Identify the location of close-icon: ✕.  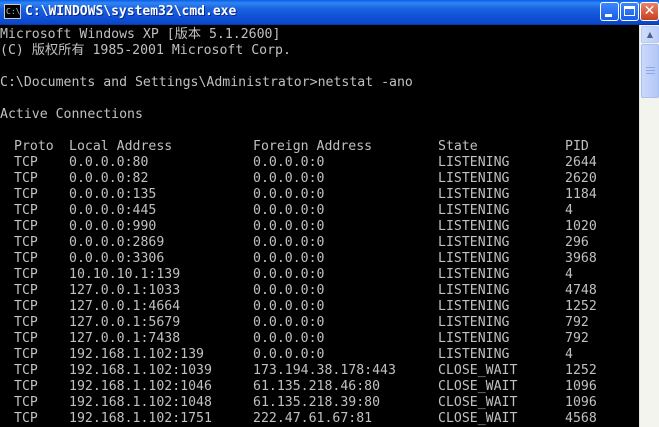
(649, 11).